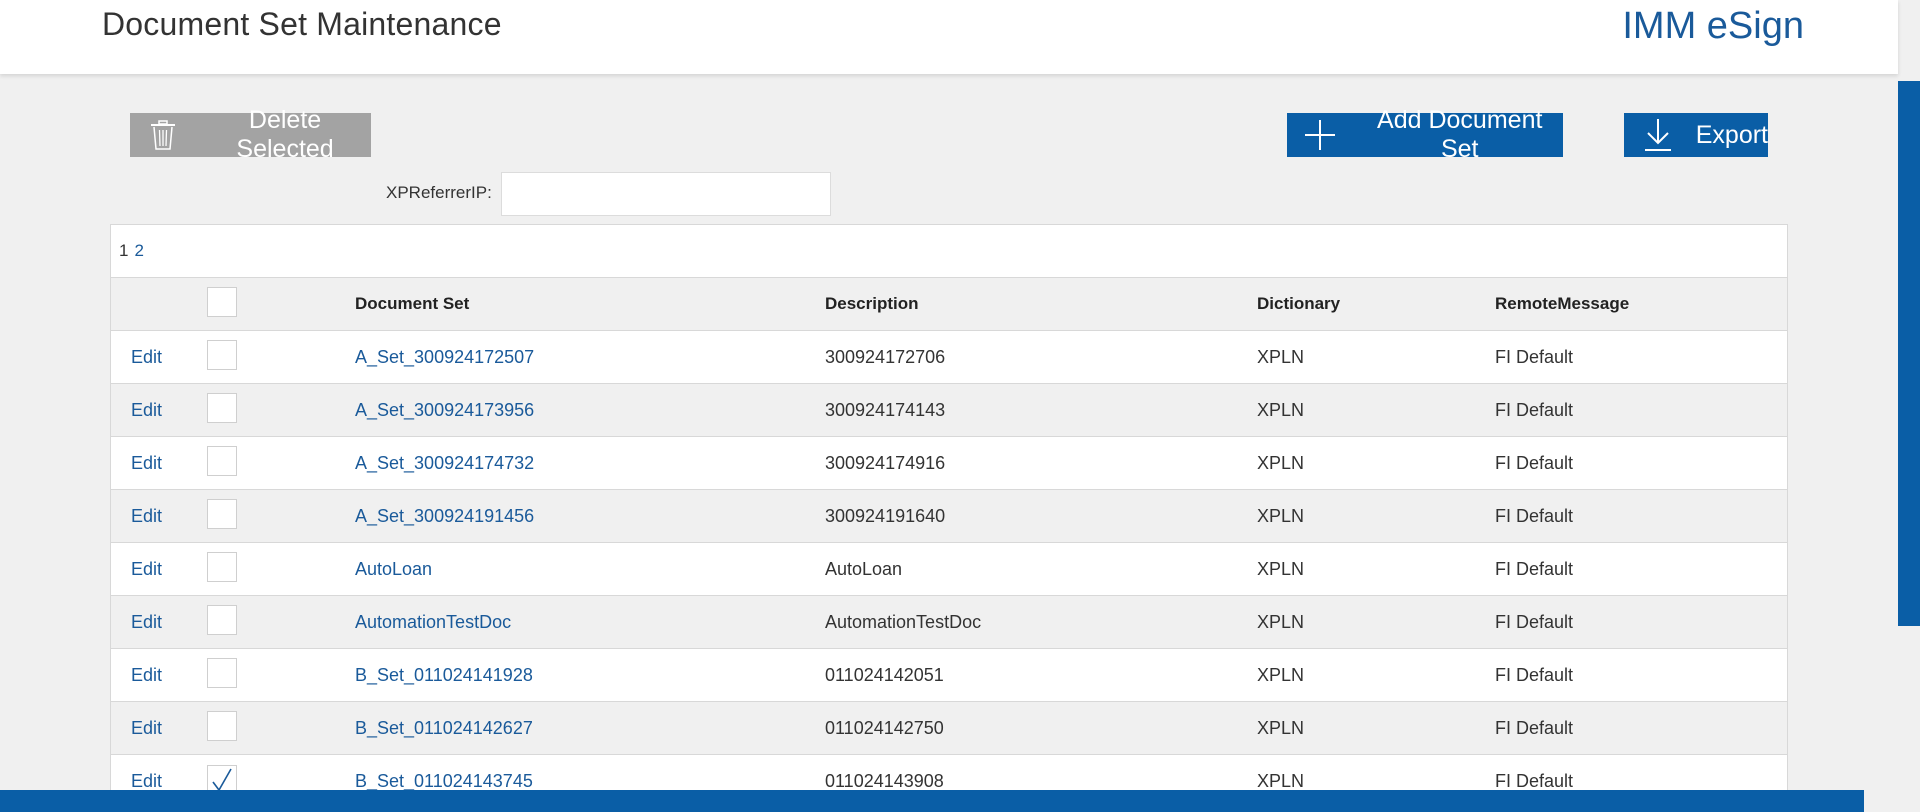 The image size is (1920, 812). What do you see at coordinates (444, 357) in the screenshot?
I see `document-set-link: A_Set_300924172507` at bounding box center [444, 357].